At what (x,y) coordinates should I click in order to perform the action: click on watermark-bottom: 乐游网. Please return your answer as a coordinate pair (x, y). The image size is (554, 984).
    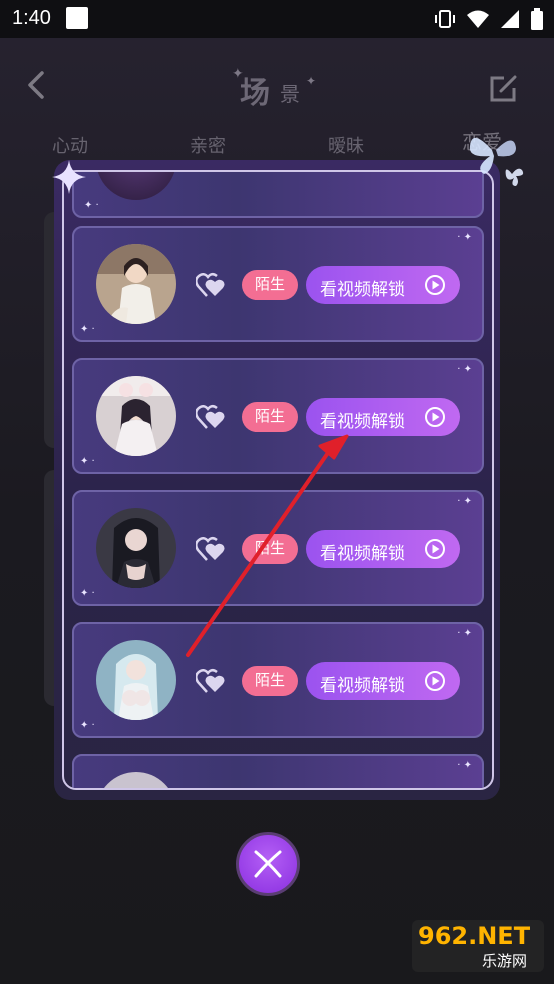
    Looking at the image, I should click on (504, 961).